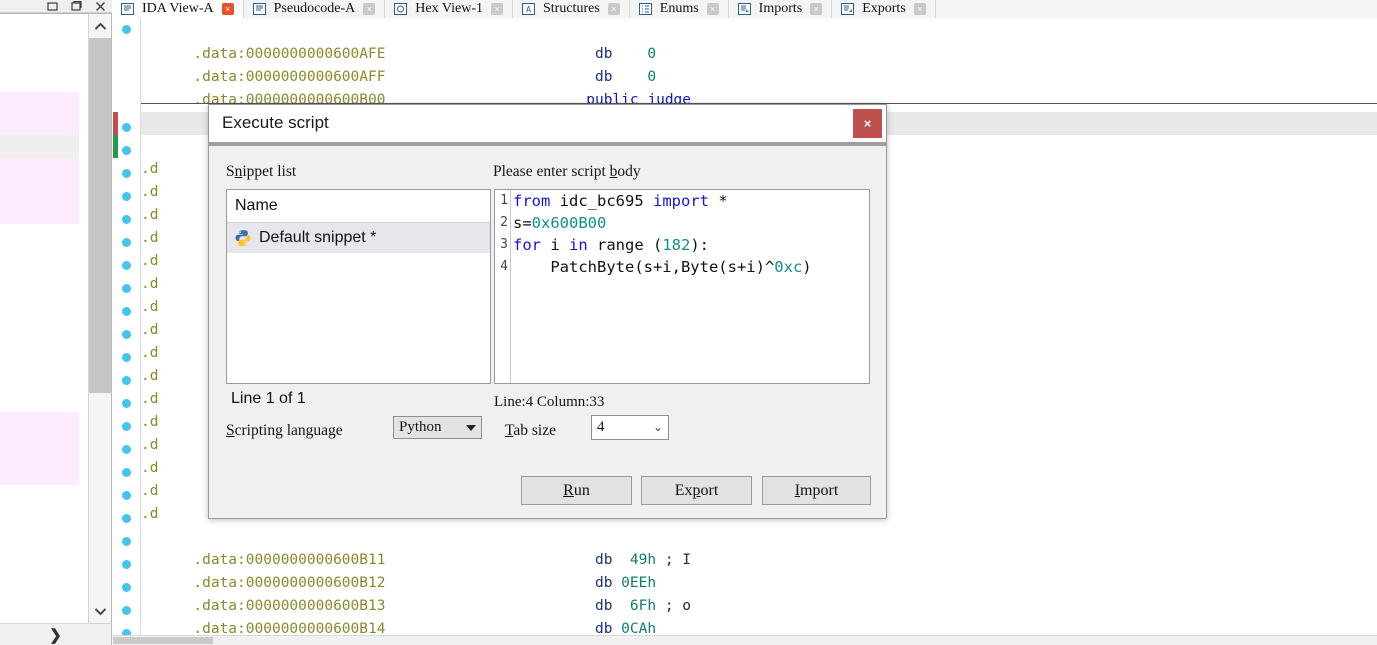 This screenshot has width=1377, height=645. What do you see at coordinates (759, 87) in the screenshot?
I see `table-row: .data:0000000000600B00 public judge` at bounding box center [759, 87].